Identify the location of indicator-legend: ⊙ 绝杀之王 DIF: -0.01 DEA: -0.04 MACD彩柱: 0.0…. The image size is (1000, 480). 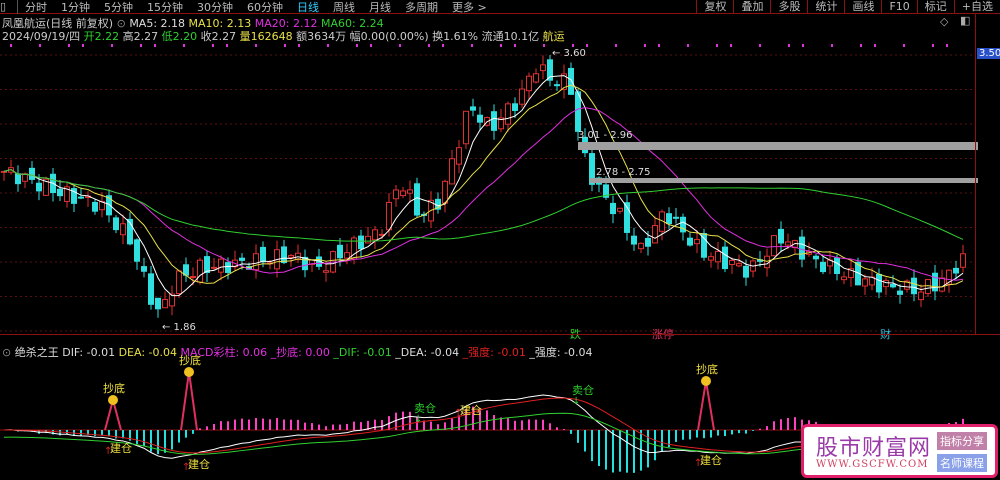
(297, 352).